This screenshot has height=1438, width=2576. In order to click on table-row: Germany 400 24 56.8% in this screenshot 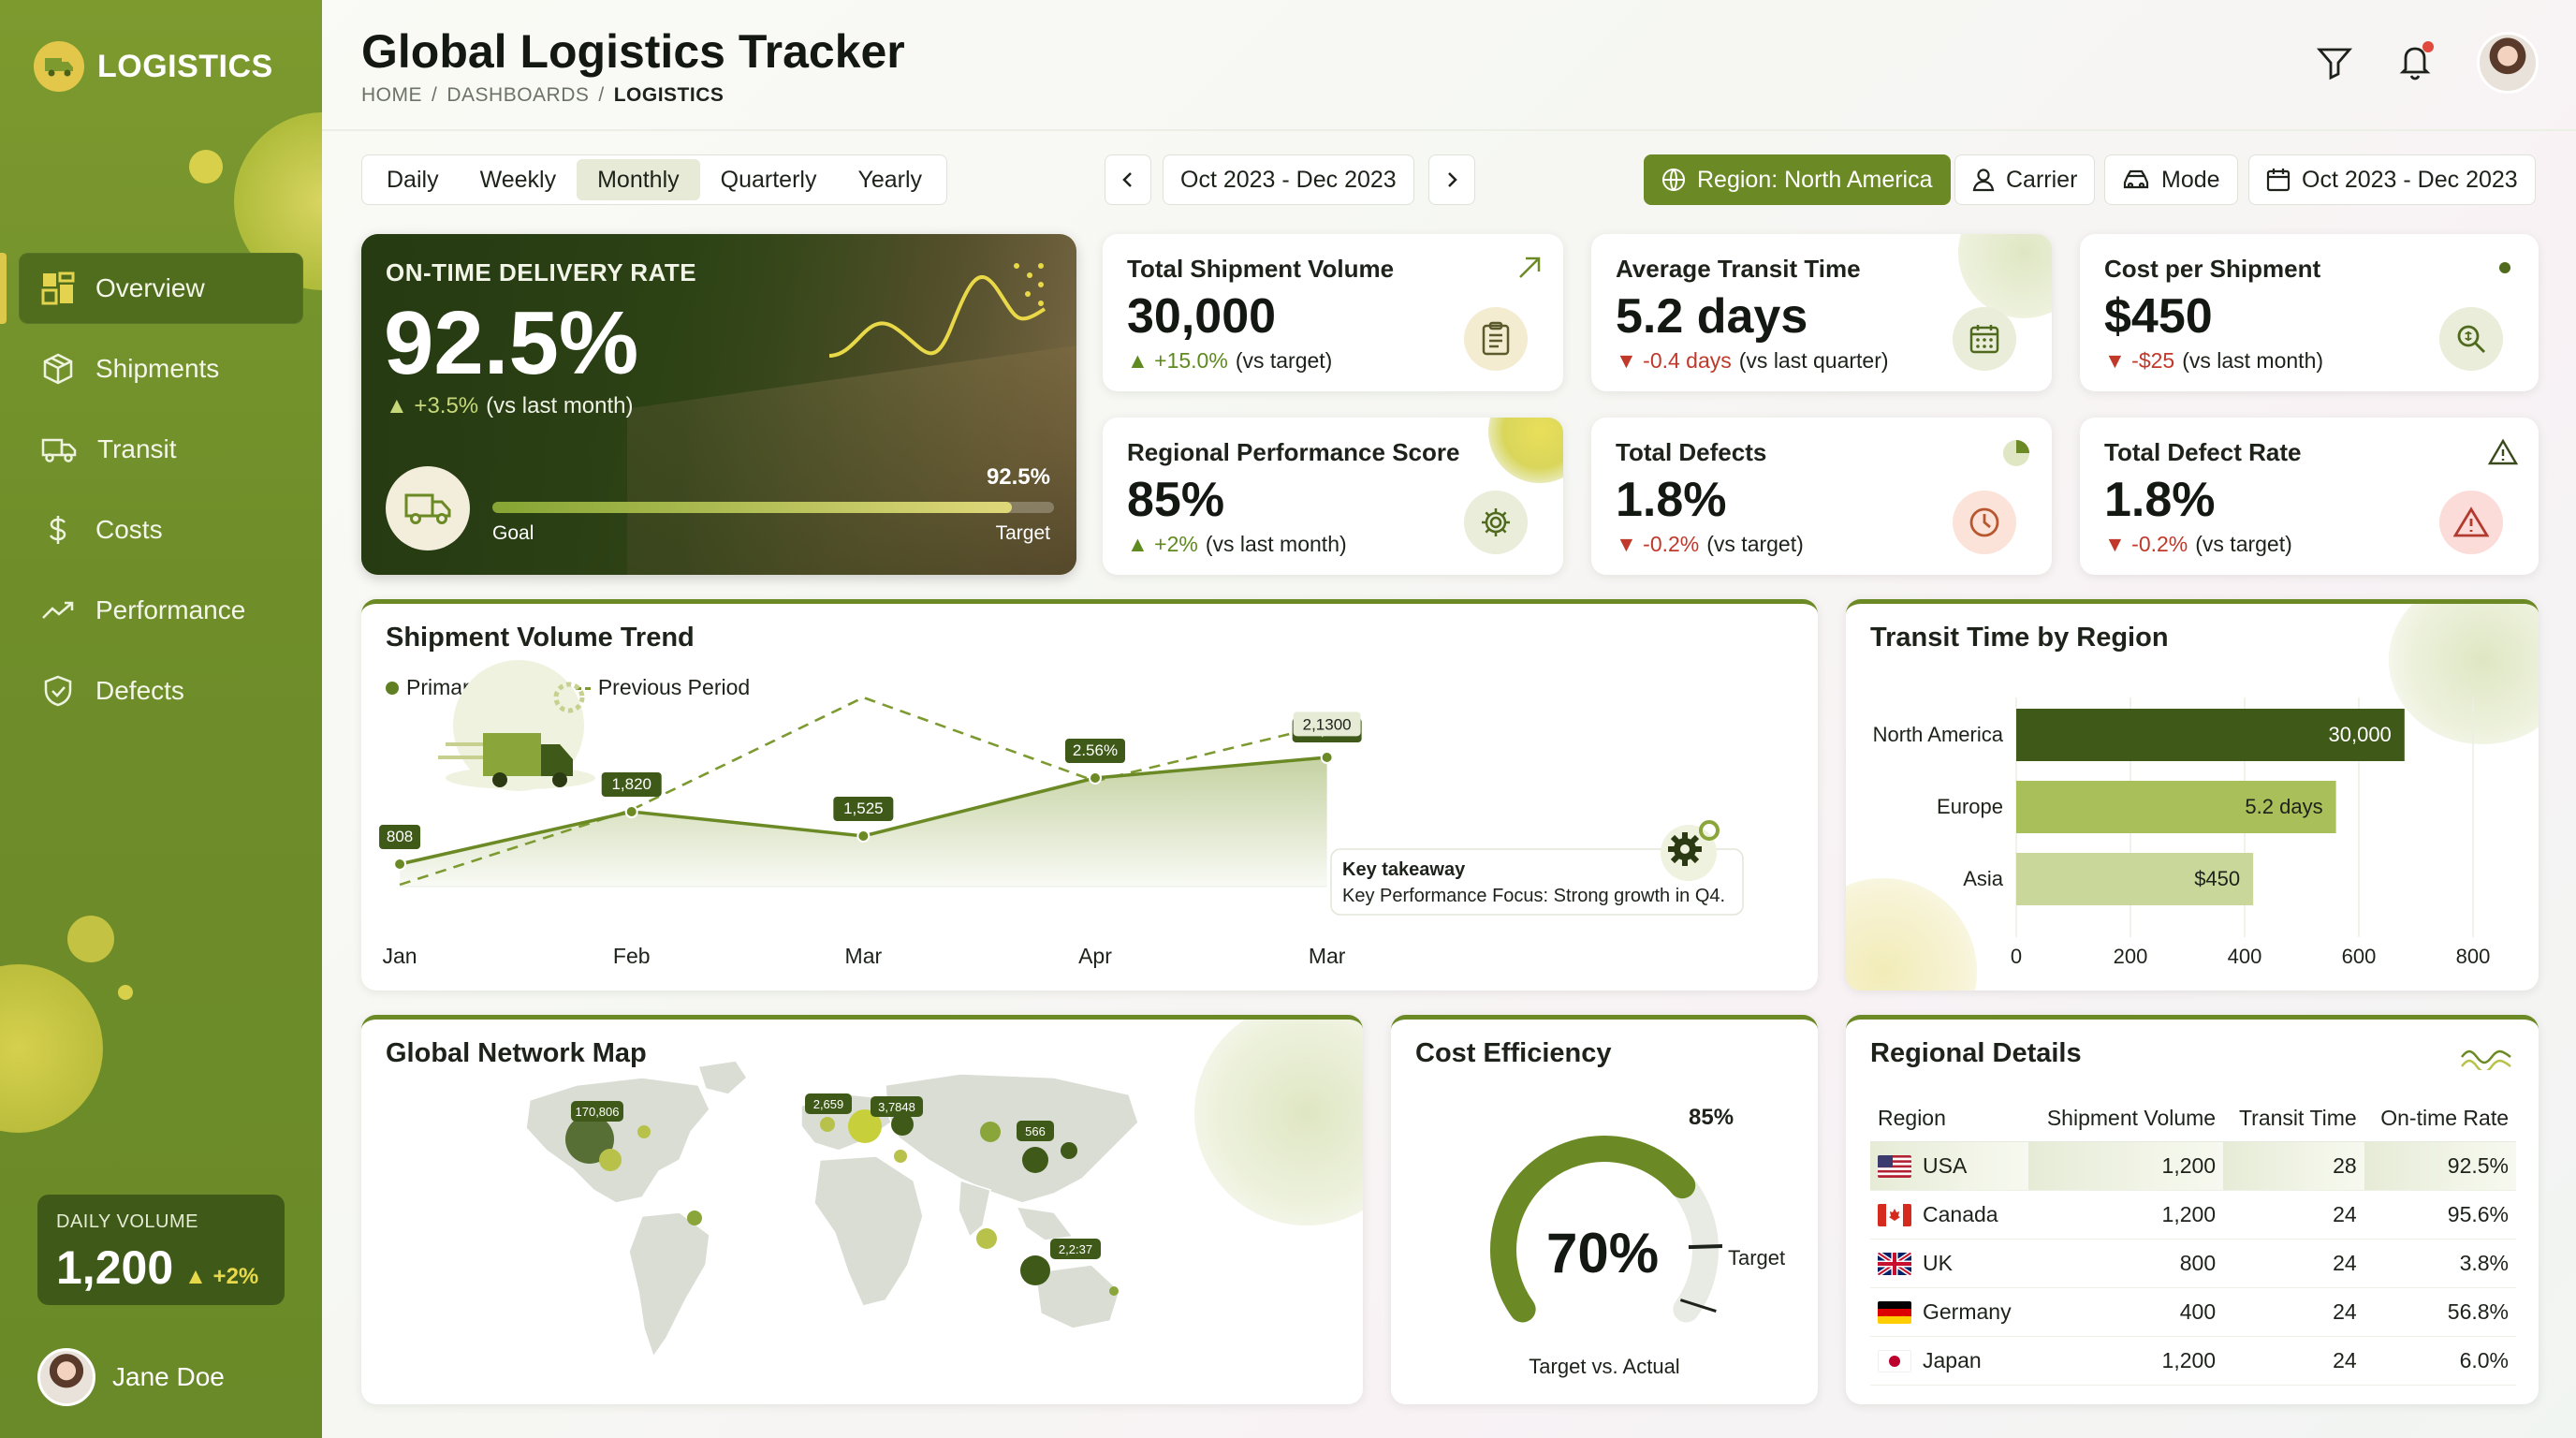, I will do `click(2193, 1312)`.